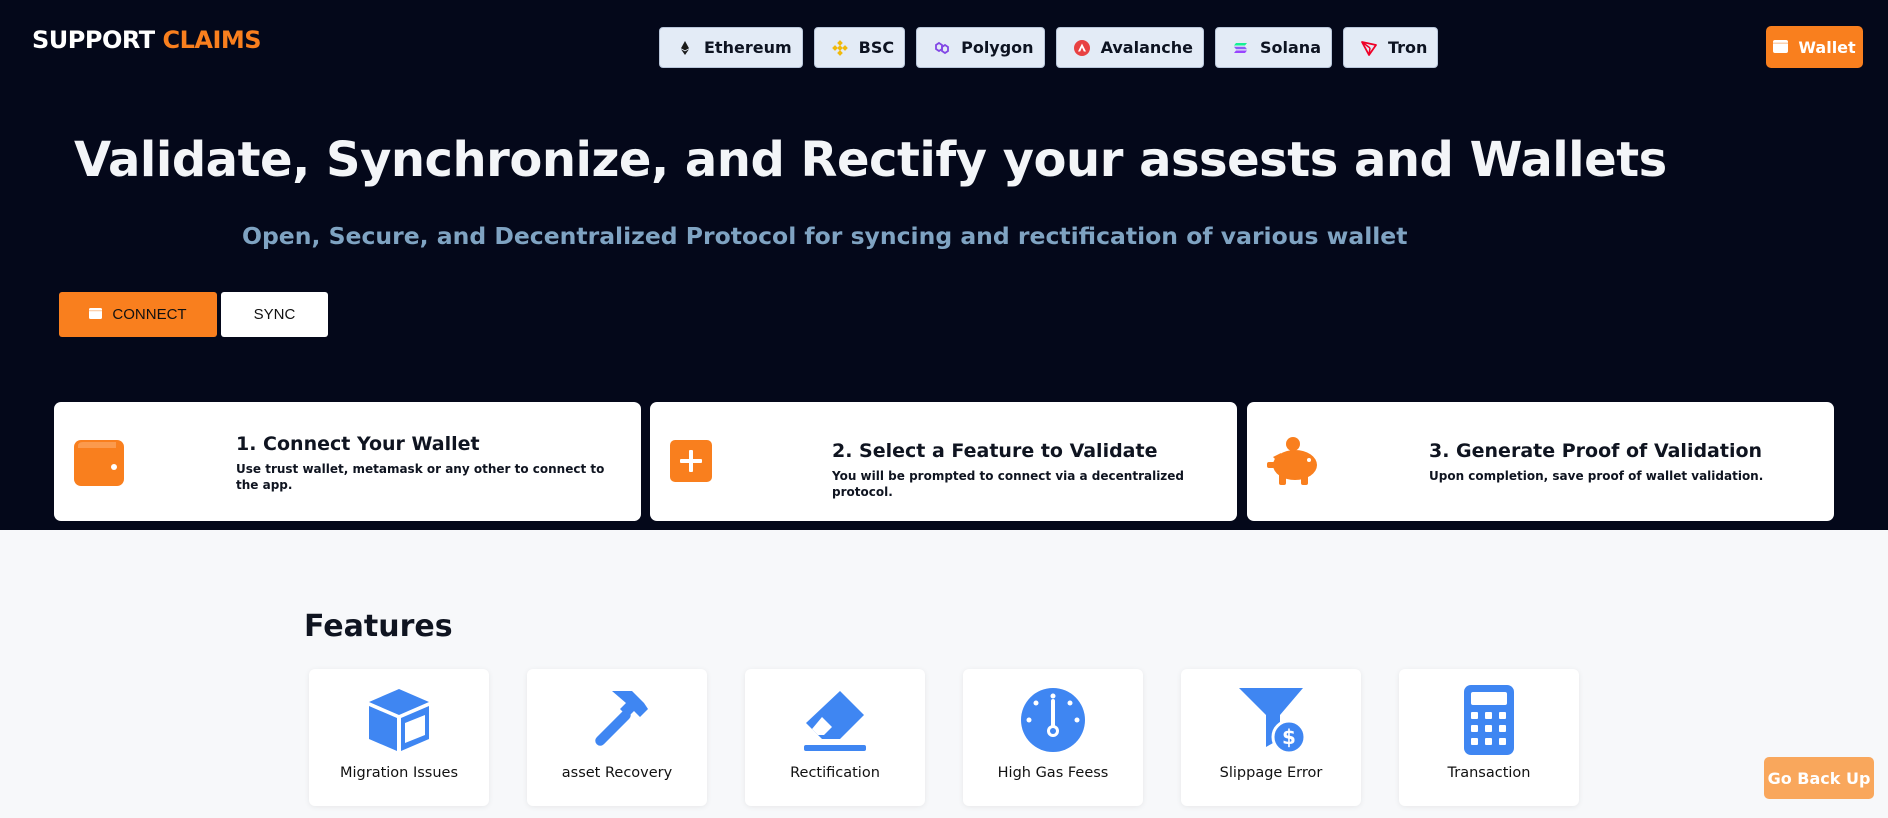  I want to click on connect-button-label: CONNECT, so click(149, 314).